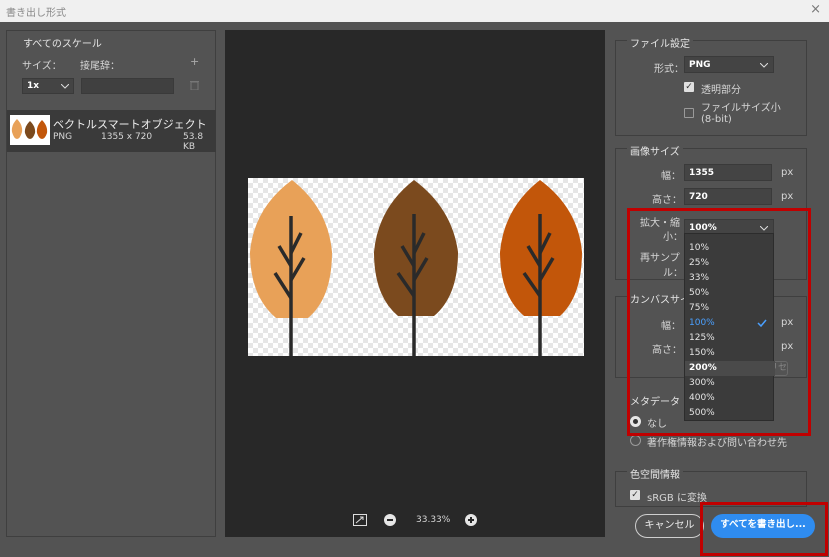 The width and height of the screenshot is (829, 557). What do you see at coordinates (728, 172) in the screenshot?
I see `width-input: 1355` at bounding box center [728, 172].